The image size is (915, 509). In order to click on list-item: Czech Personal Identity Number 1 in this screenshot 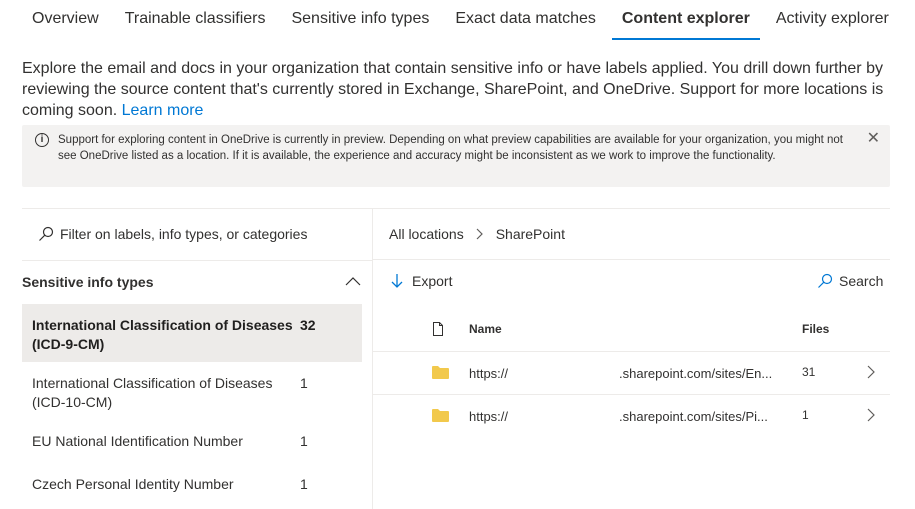, I will do `click(192, 484)`.